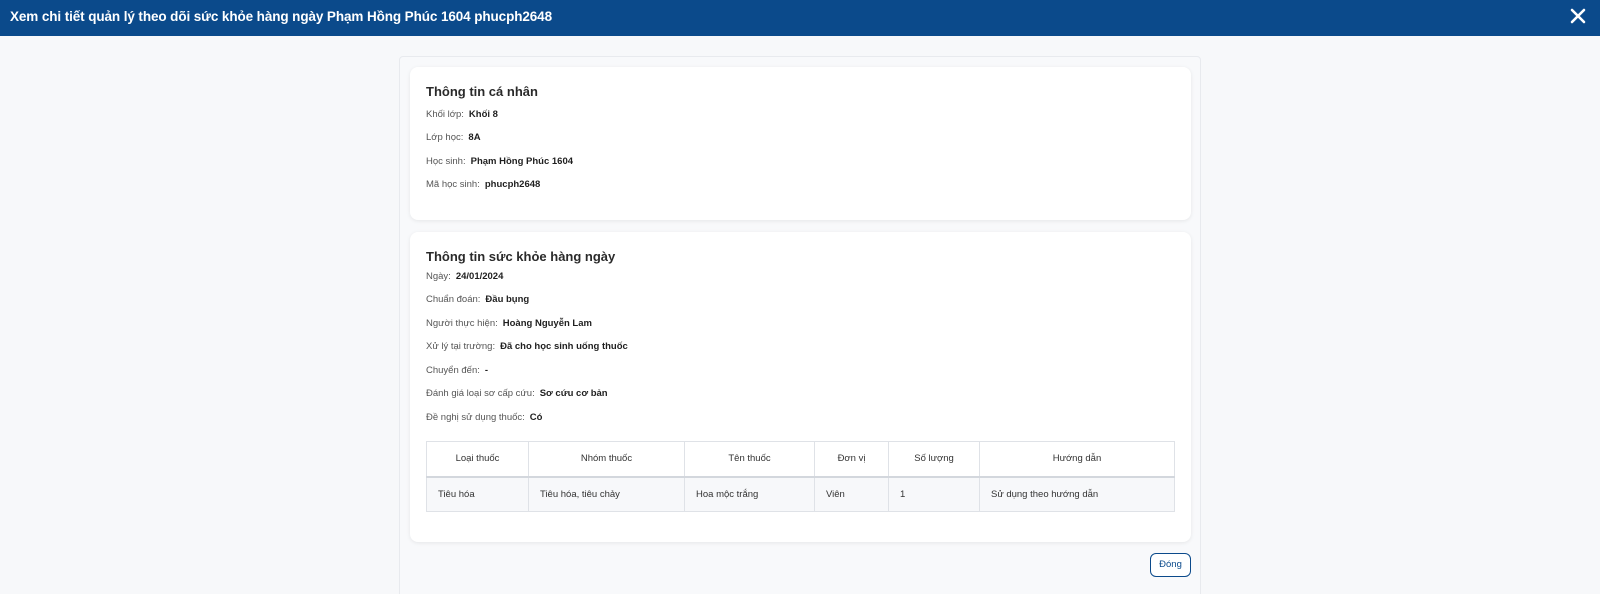  I want to click on field-diagnosis: Chuẩn đoán: Đầu bụng, so click(477, 299).